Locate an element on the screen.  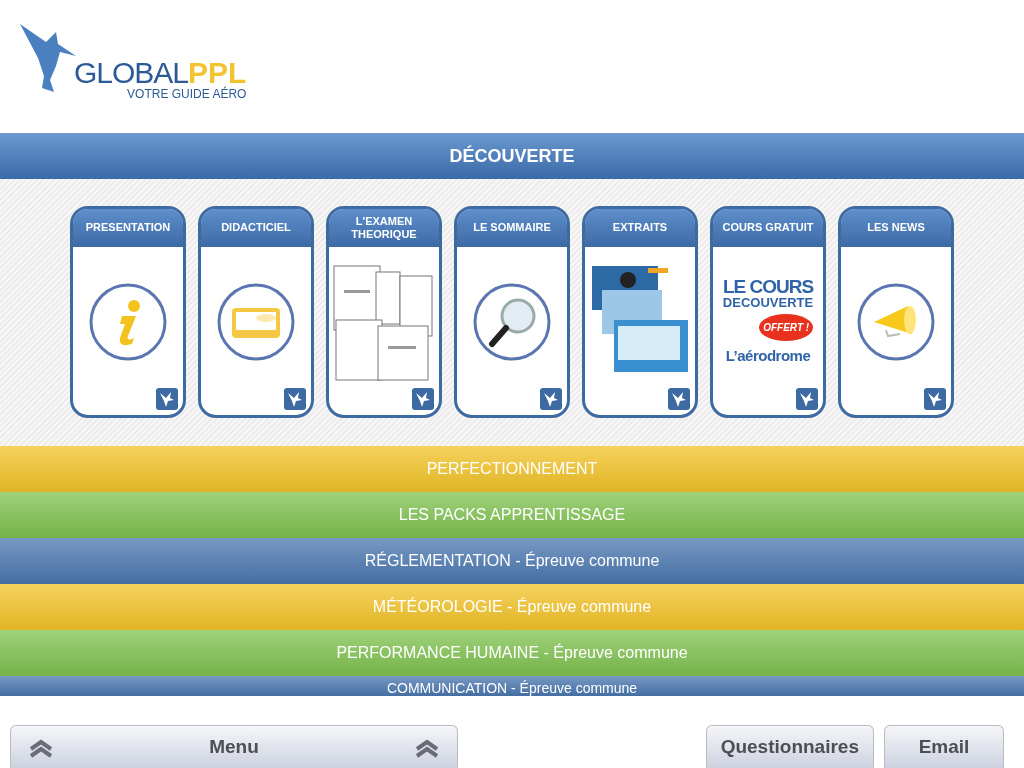
card-title: DIDACTICIEL is located at coordinates (256, 228).